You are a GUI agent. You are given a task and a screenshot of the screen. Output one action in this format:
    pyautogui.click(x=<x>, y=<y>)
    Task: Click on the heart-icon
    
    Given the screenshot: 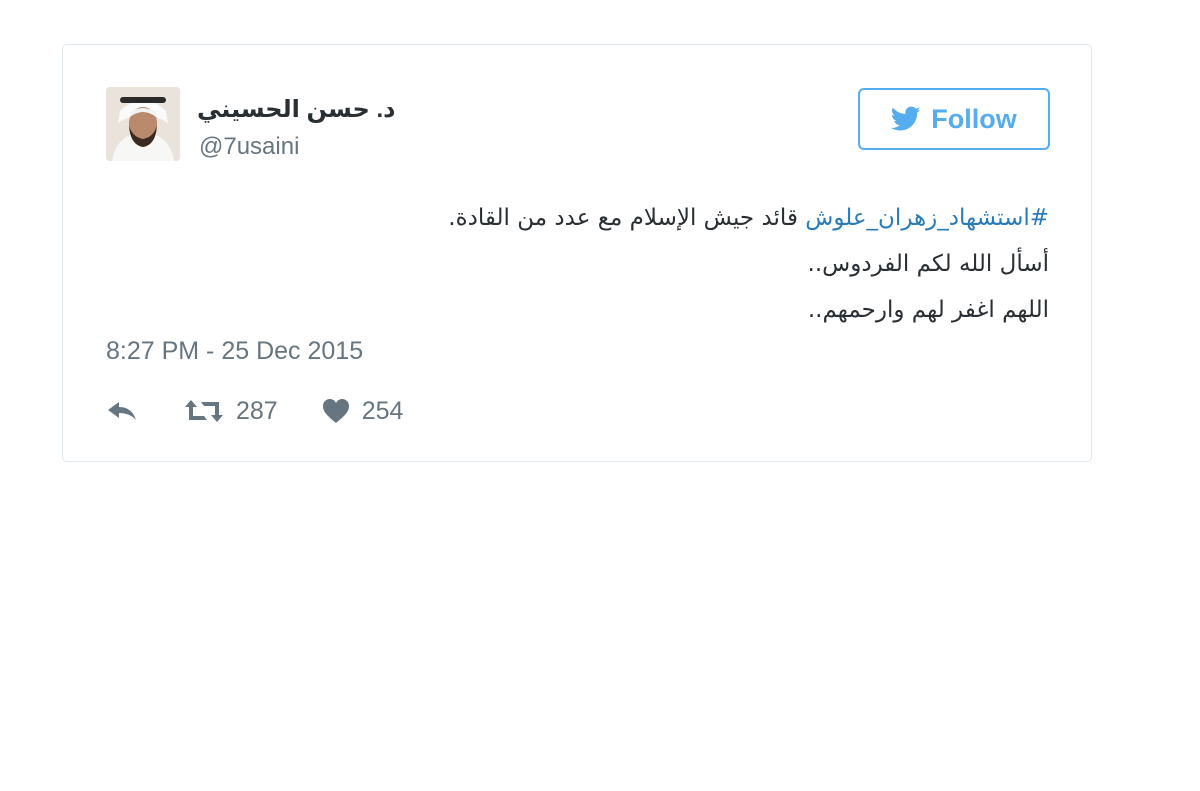 What is the action you would take?
    pyautogui.click(x=335, y=411)
    